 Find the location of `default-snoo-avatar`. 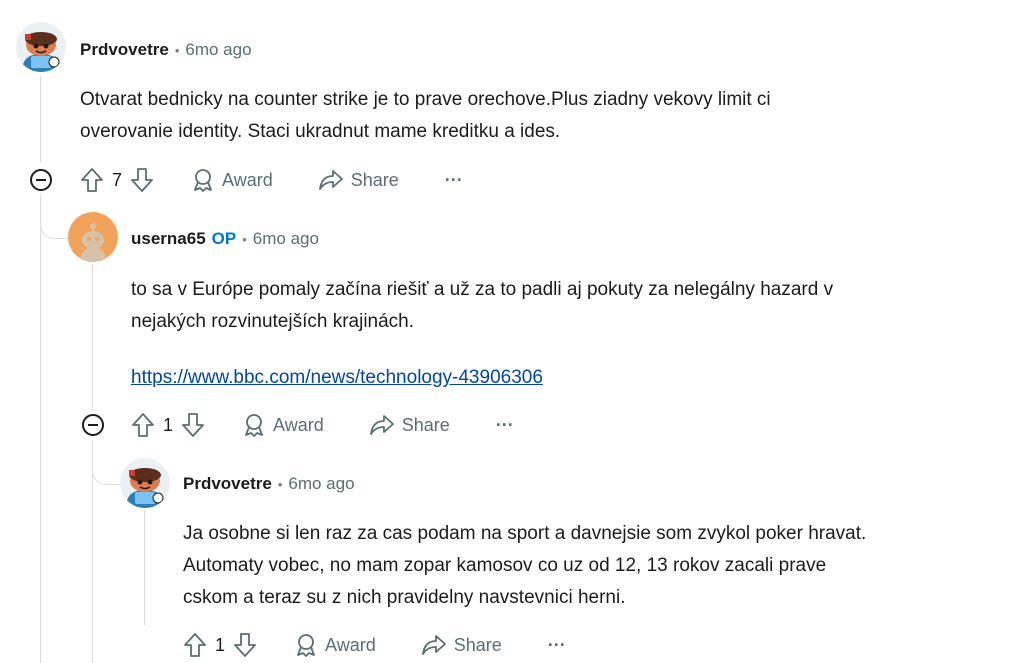

default-snoo-avatar is located at coordinates (93, 237).